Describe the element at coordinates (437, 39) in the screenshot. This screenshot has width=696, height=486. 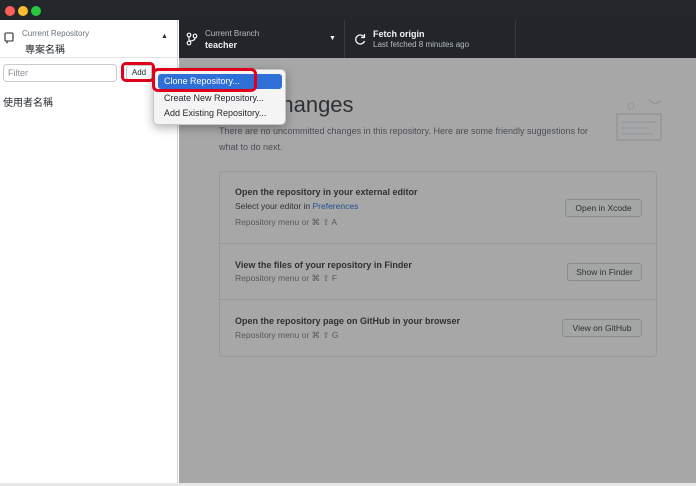
I see `toolbar-overlay` at that location.